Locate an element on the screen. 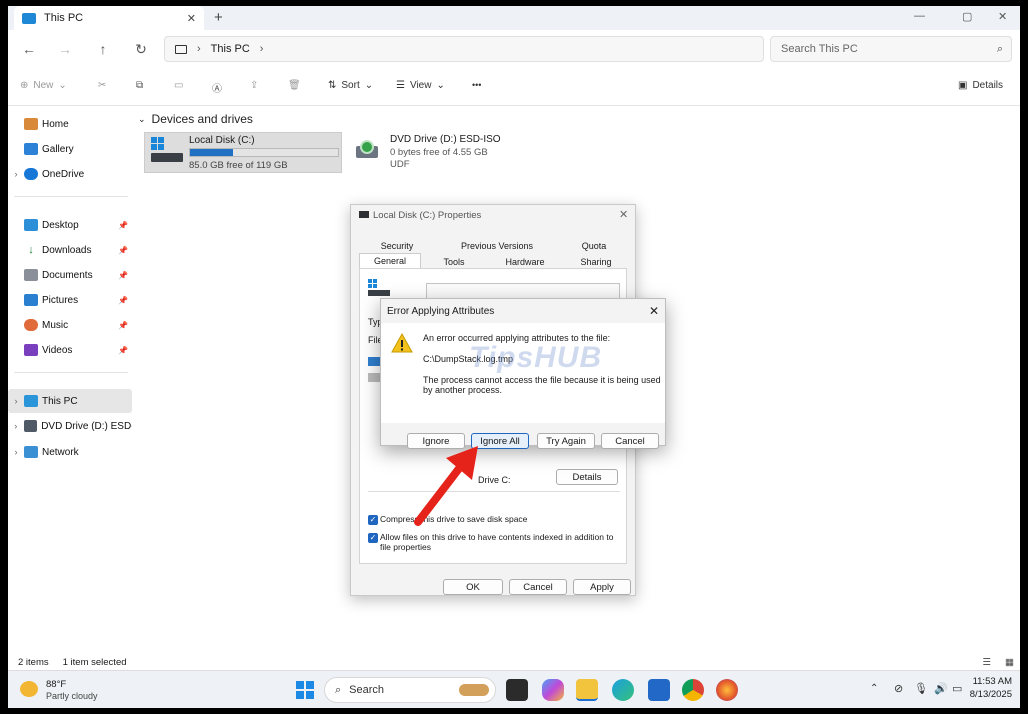 Image resolution: width=1028 pixels, height=714 pixels. try-again-button: Try Again is located at coordinates (566, 441).